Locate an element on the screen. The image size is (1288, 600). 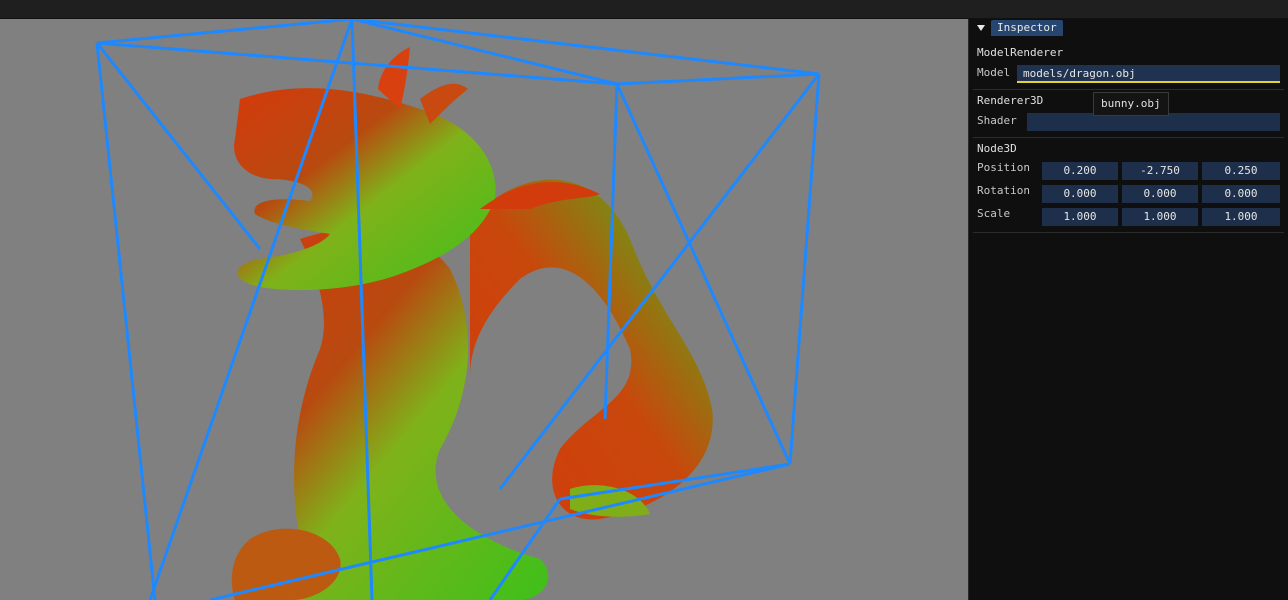
rotation-label: Rotation is located at coordinates (1003, 190).